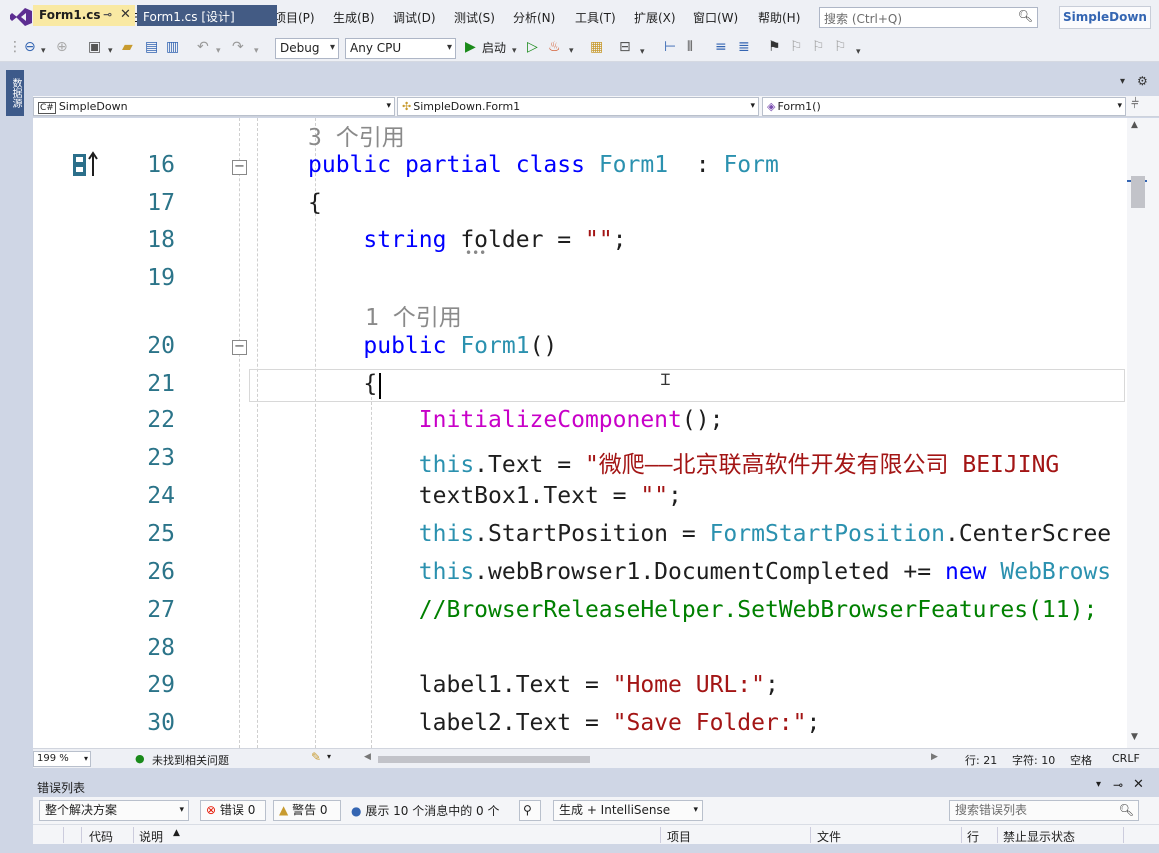 Image resolution: width=1159 pixels, height=853 pixels. I want to click on build-intellisense-select: 生成 + IntelliSense ▾, so click(628, 810).